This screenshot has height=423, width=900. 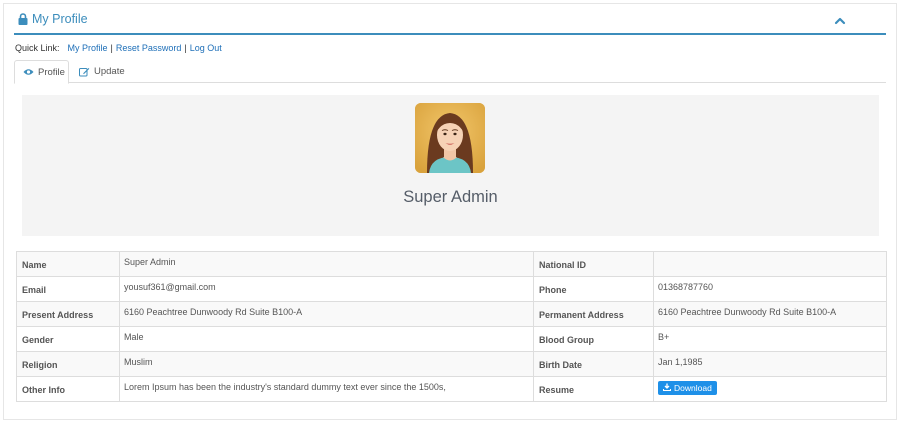 I want to click on field-label: National ID, so click(x=593, y=264).